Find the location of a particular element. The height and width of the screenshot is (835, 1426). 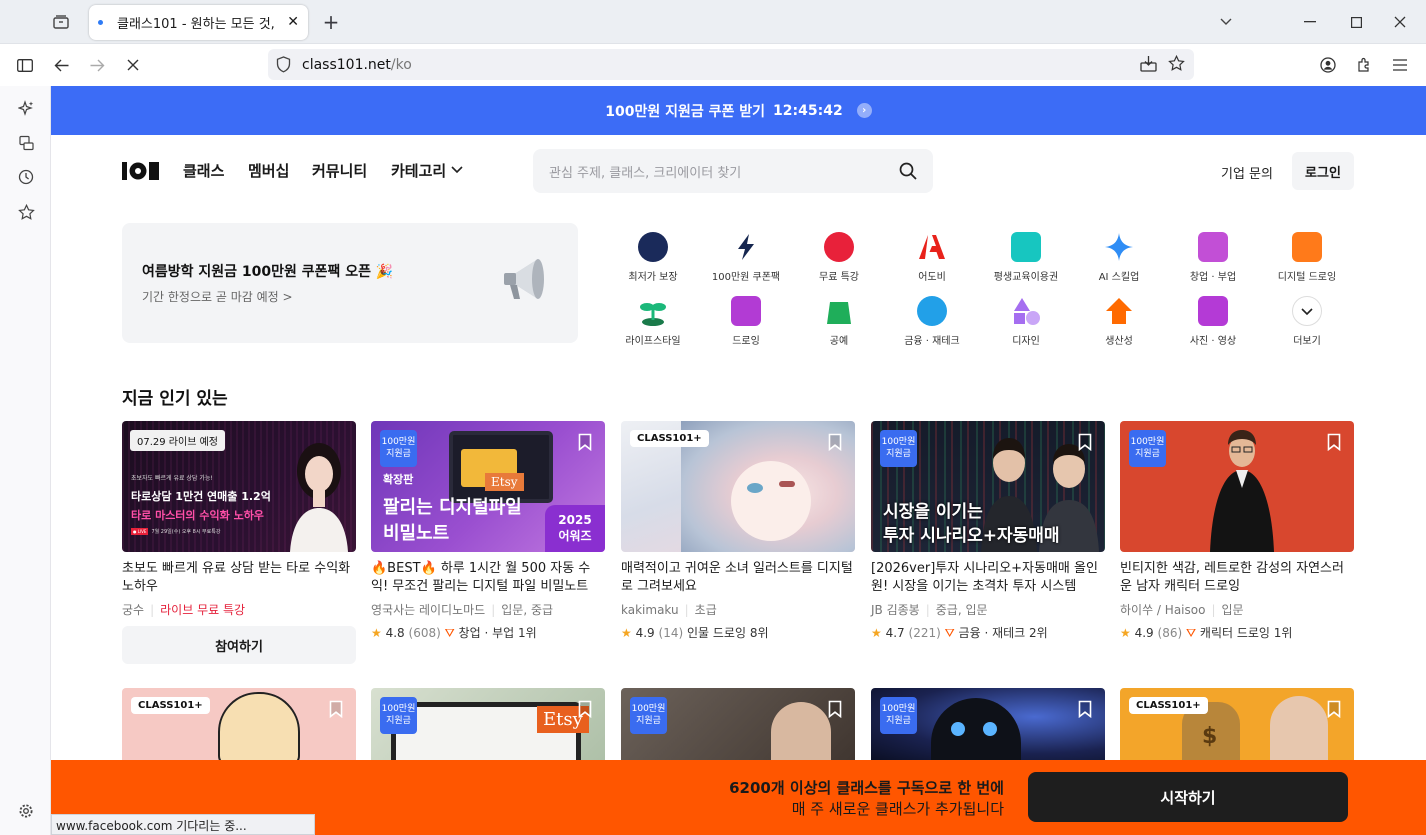

forward-icon is located at coordinates (97, 65).